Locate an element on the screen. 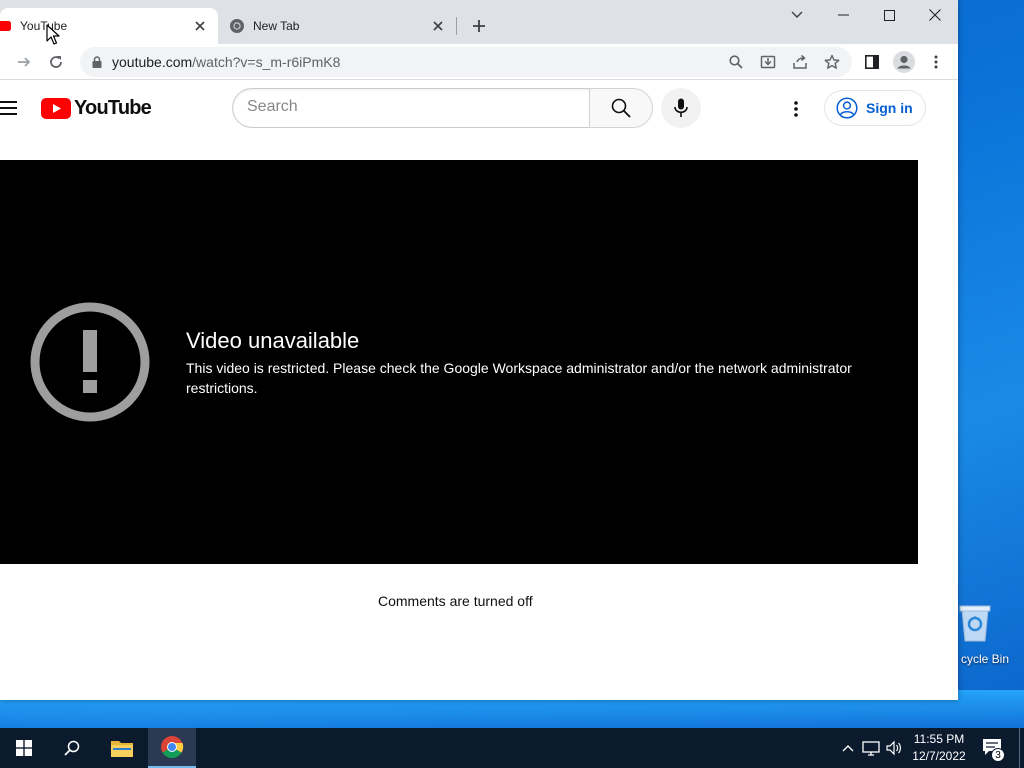  search-button is located at coordinates (621, 108).